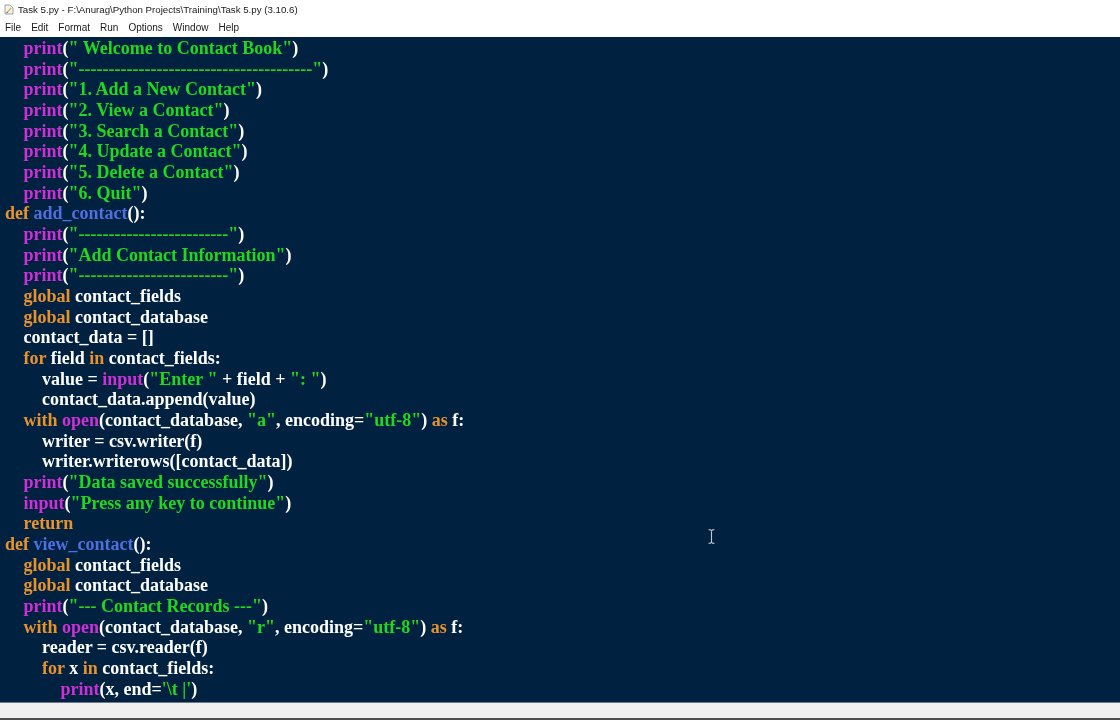  What do you see at coordinates (75, 214) in the screenshot?
I see `code-line: def add_contact():` at bounding box center [75, 214].